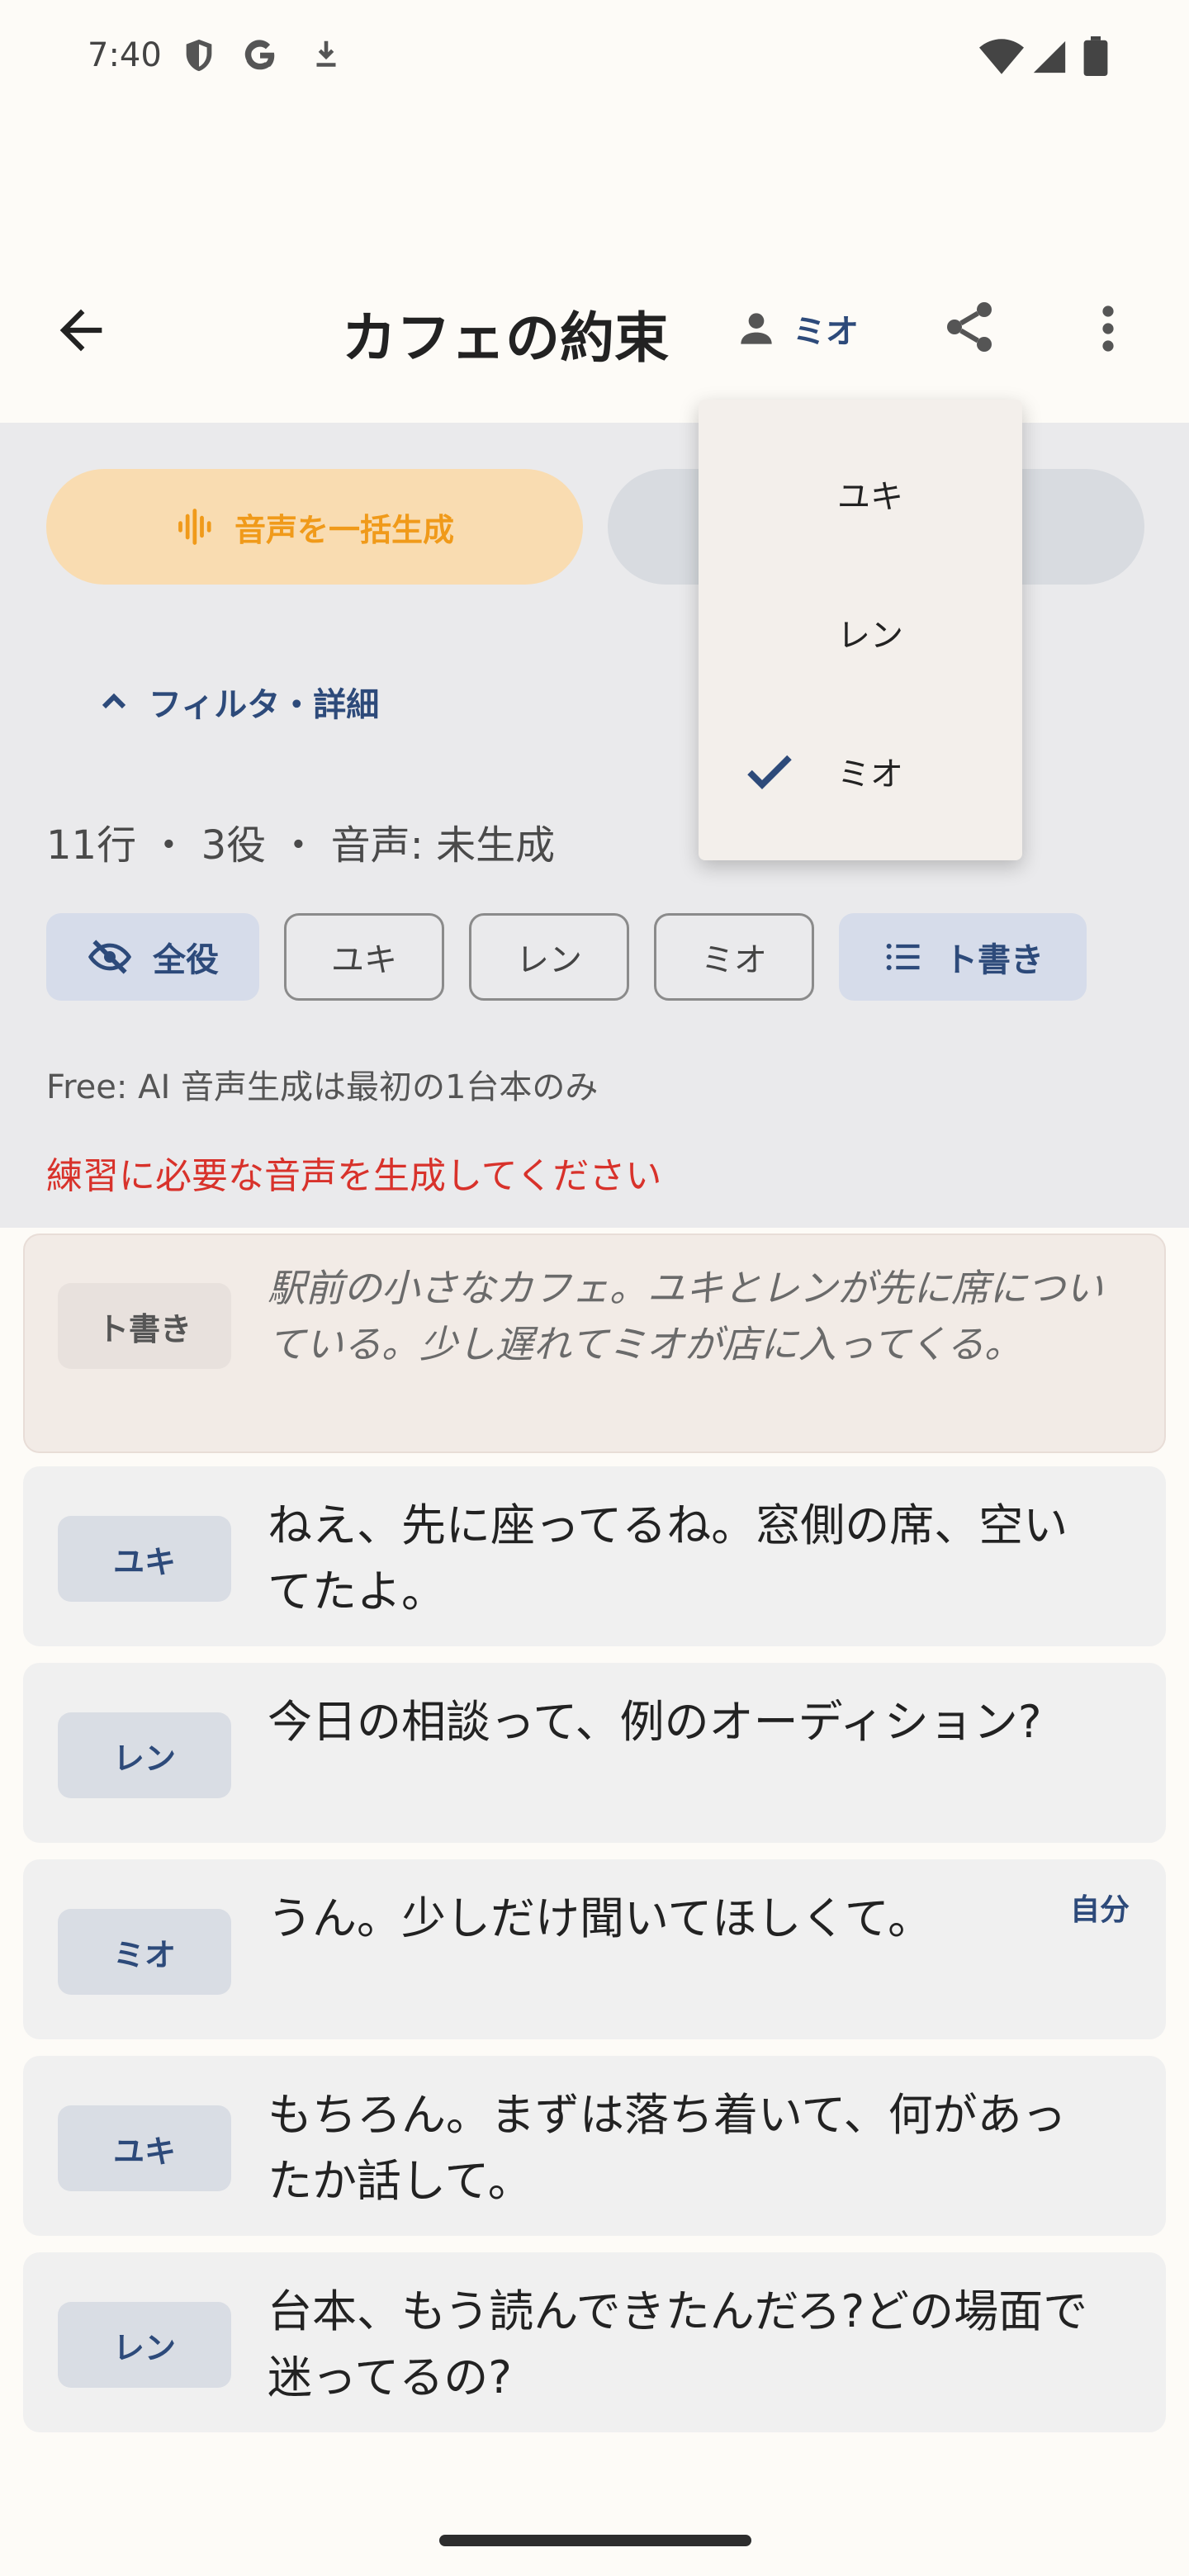 This screenshot has height=2576, width=1189. What do you see at coordinates (549, 960) in the screenshot?
I see `chip-label: レン` at bounding box center [549, 960].